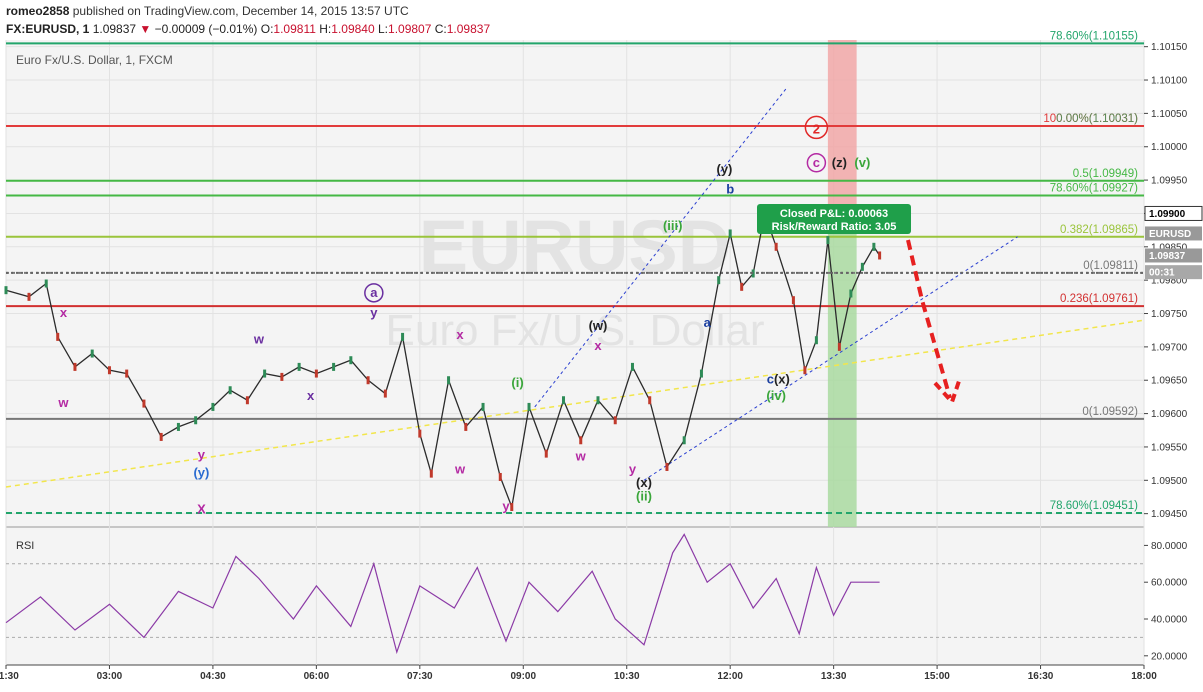  Describe the element at coordinates (1094, 188) in the screenshot. I see `fib-level-label: 78.60%(1.09927)` at that location.